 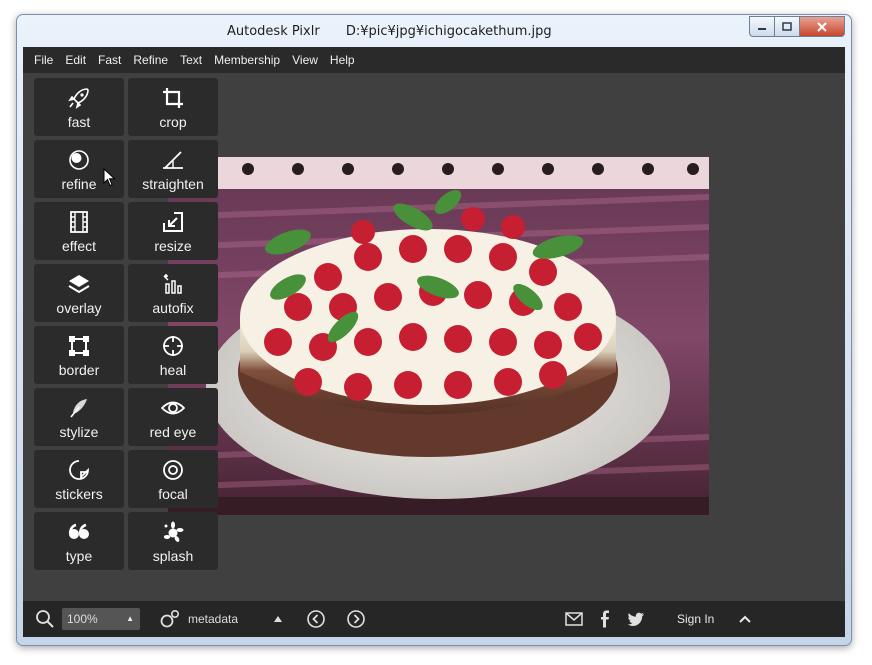 What do you see at coordinates (150, 60) in the screenshot?
I see `menu-refine: Refine` at bounding box center [150, 60].